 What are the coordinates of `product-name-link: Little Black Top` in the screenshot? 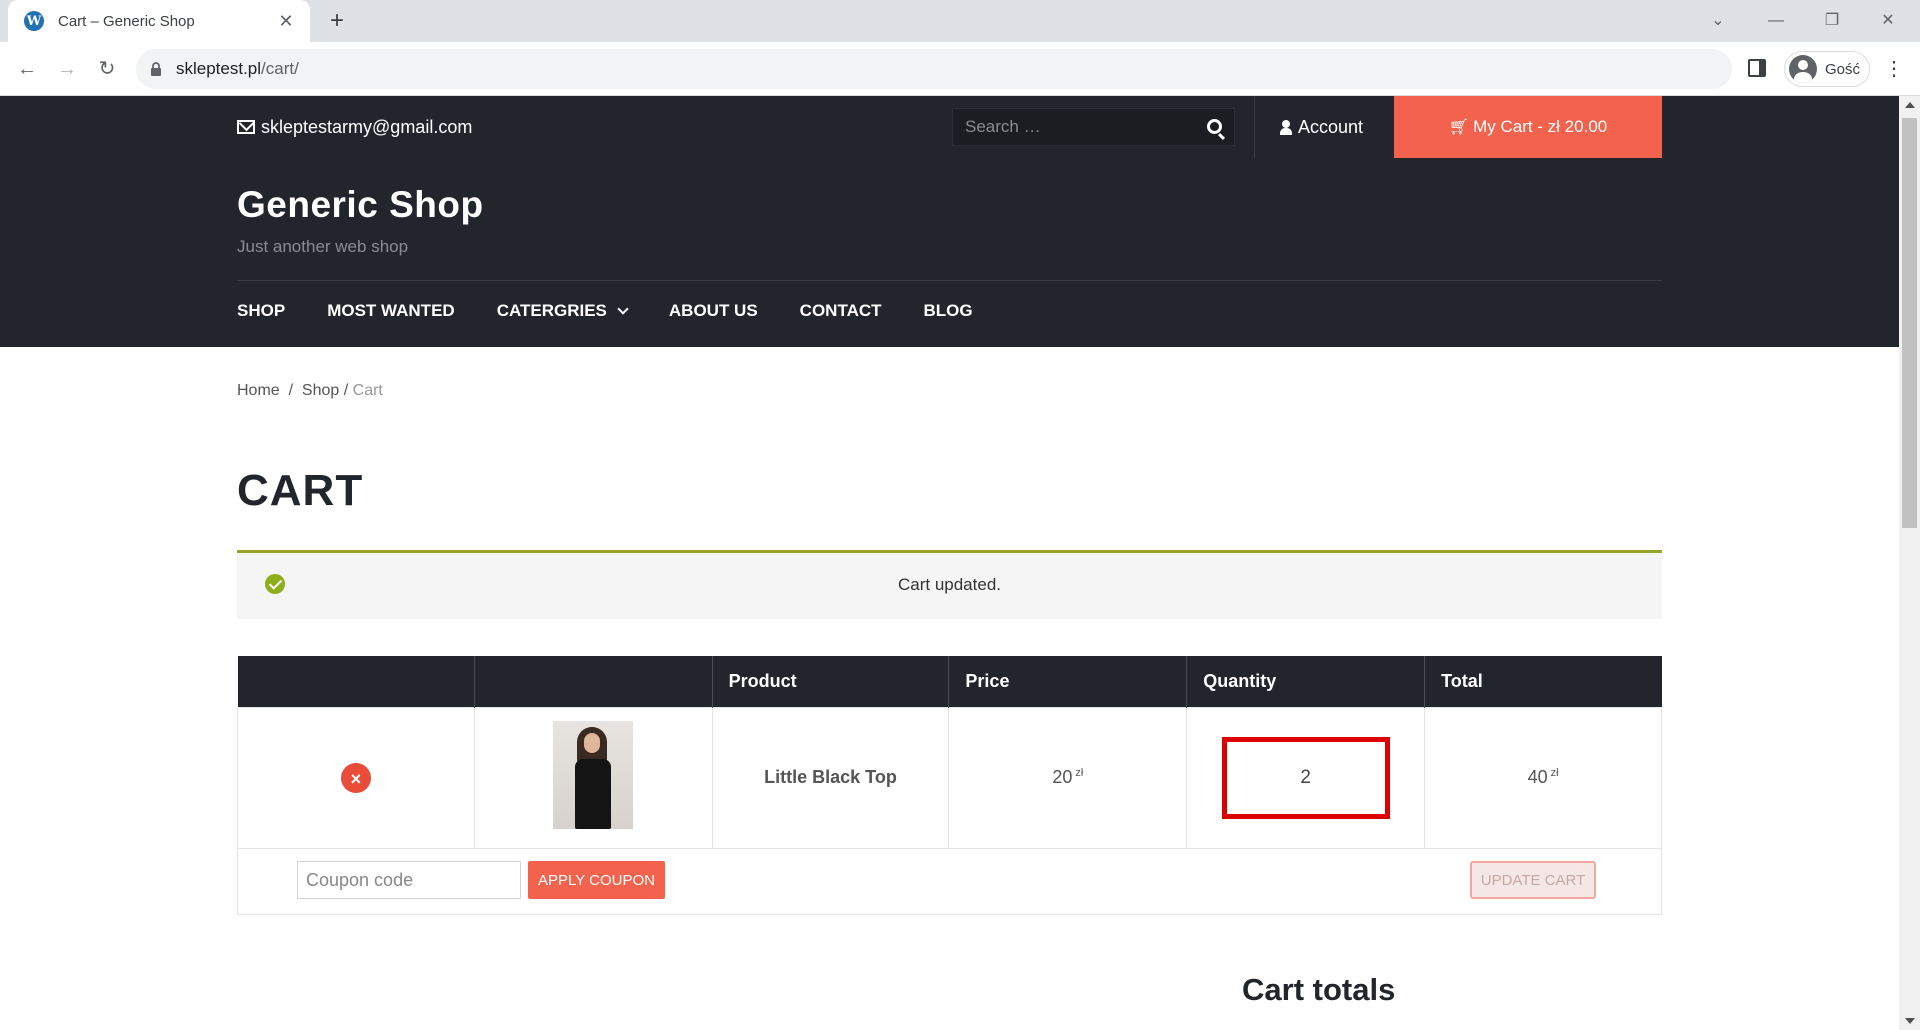 It's located at (830, 777).